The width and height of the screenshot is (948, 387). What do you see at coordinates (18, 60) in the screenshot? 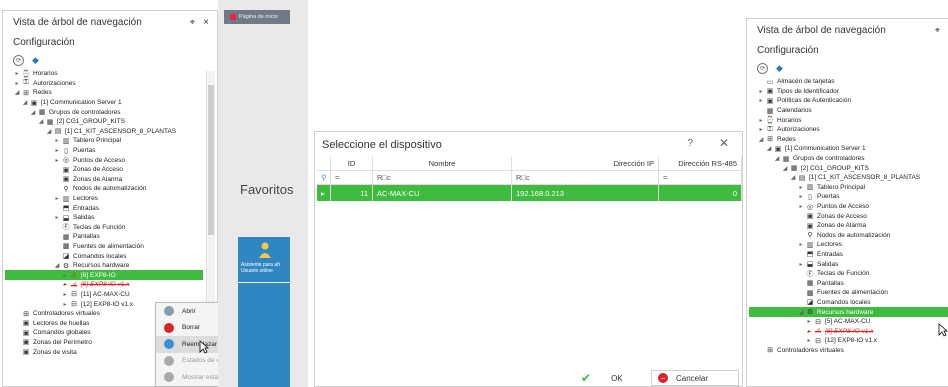
I see `refresh-icon: ⟳` at bounding box center [18, 60].